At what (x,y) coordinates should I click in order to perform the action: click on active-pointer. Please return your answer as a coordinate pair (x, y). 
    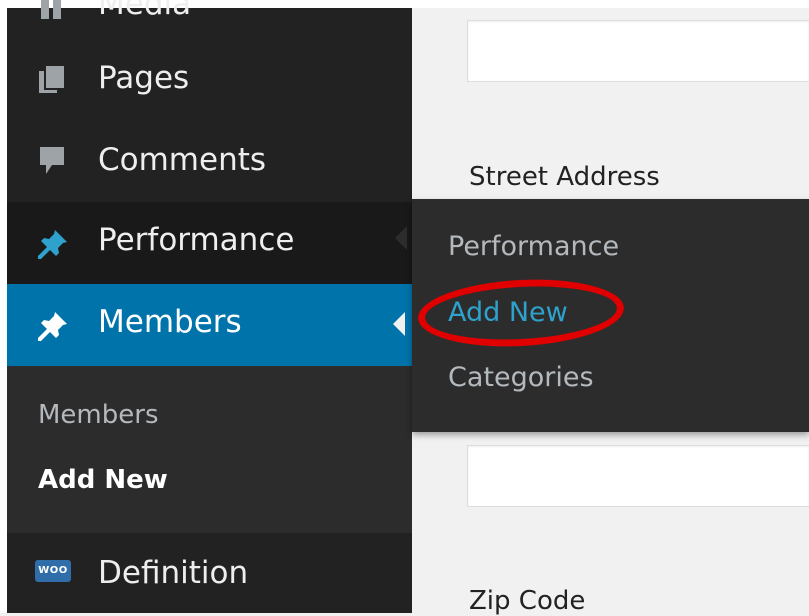
    Looking at the image, I should click on (399, 324).